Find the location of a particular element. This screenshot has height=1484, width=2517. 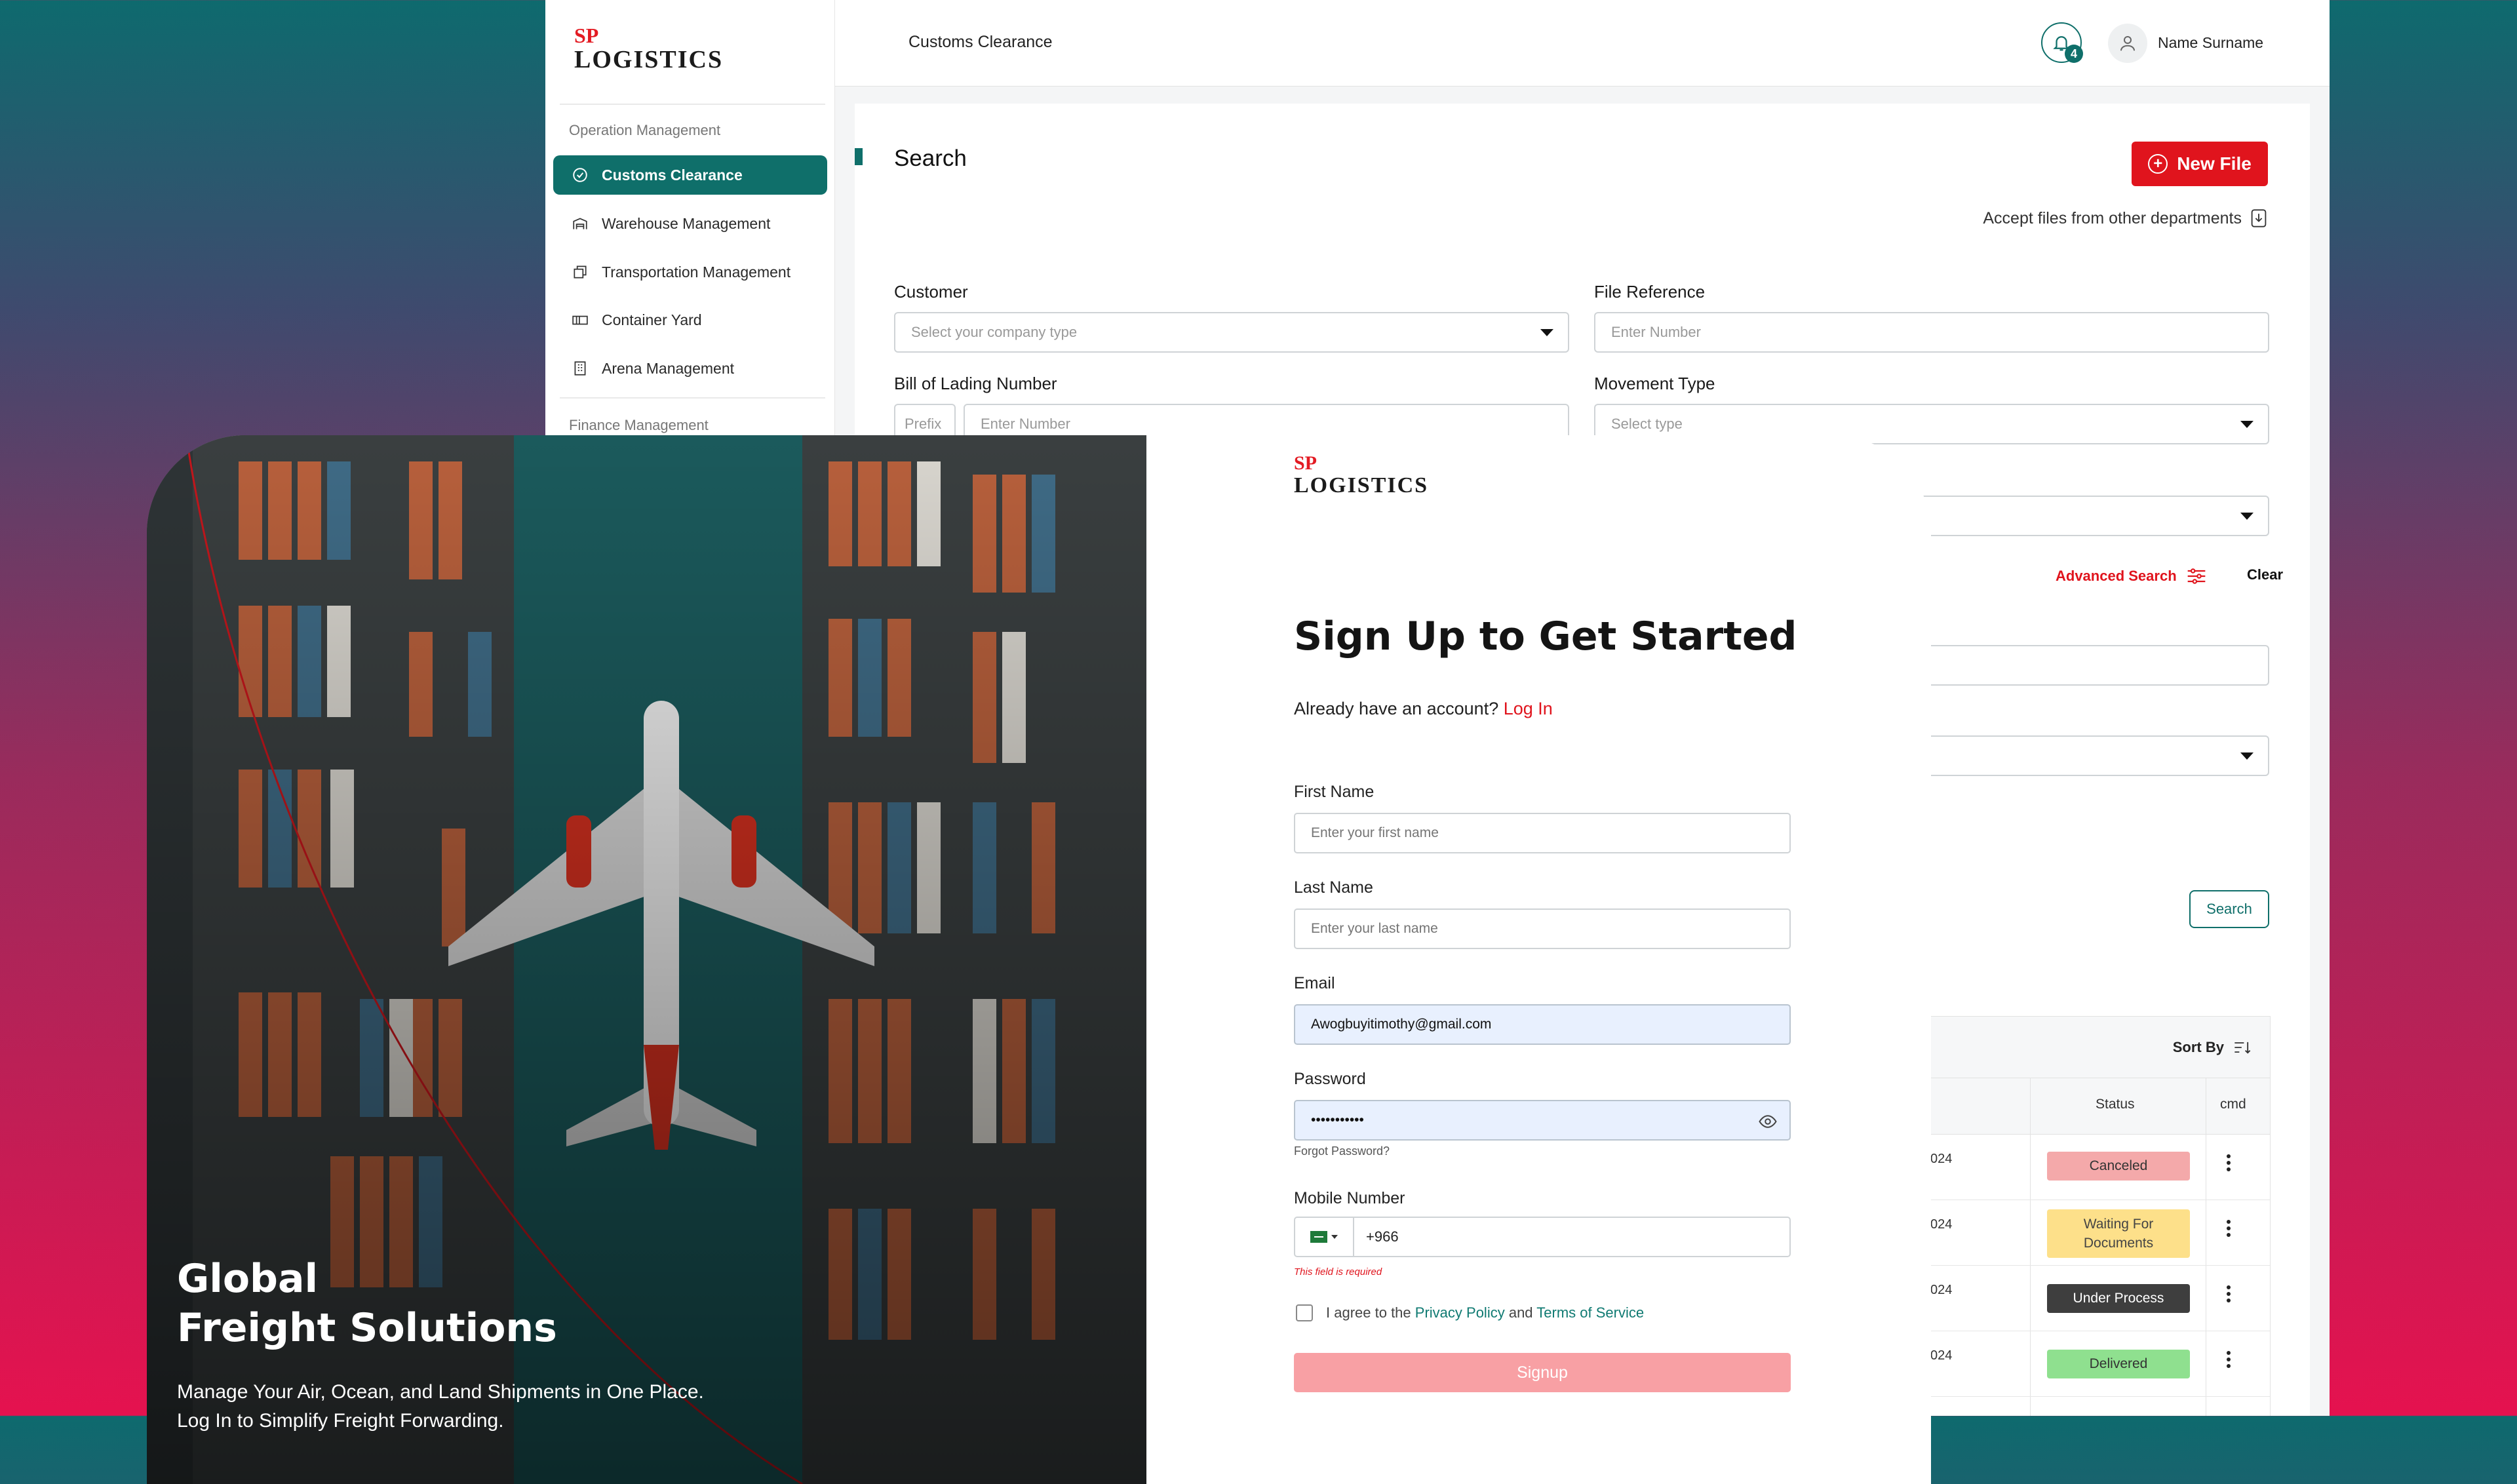

signup-logo: SP LOGISTICS is located at coordinates (1361, 475).